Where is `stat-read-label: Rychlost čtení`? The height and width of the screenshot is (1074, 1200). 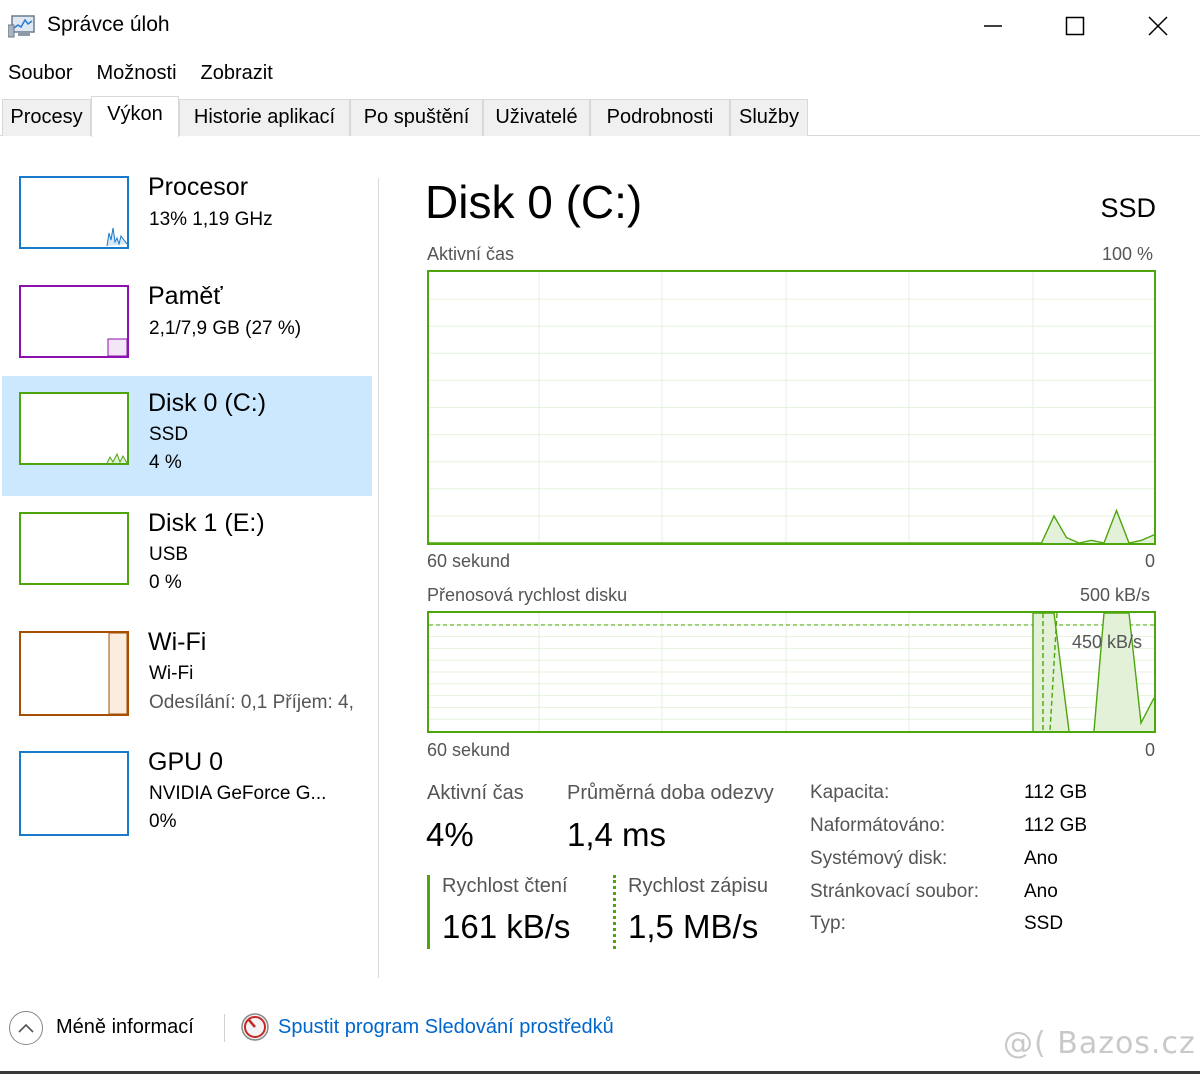
stat-read-label: Rychlost čtení is located at coordinates (505, 886).